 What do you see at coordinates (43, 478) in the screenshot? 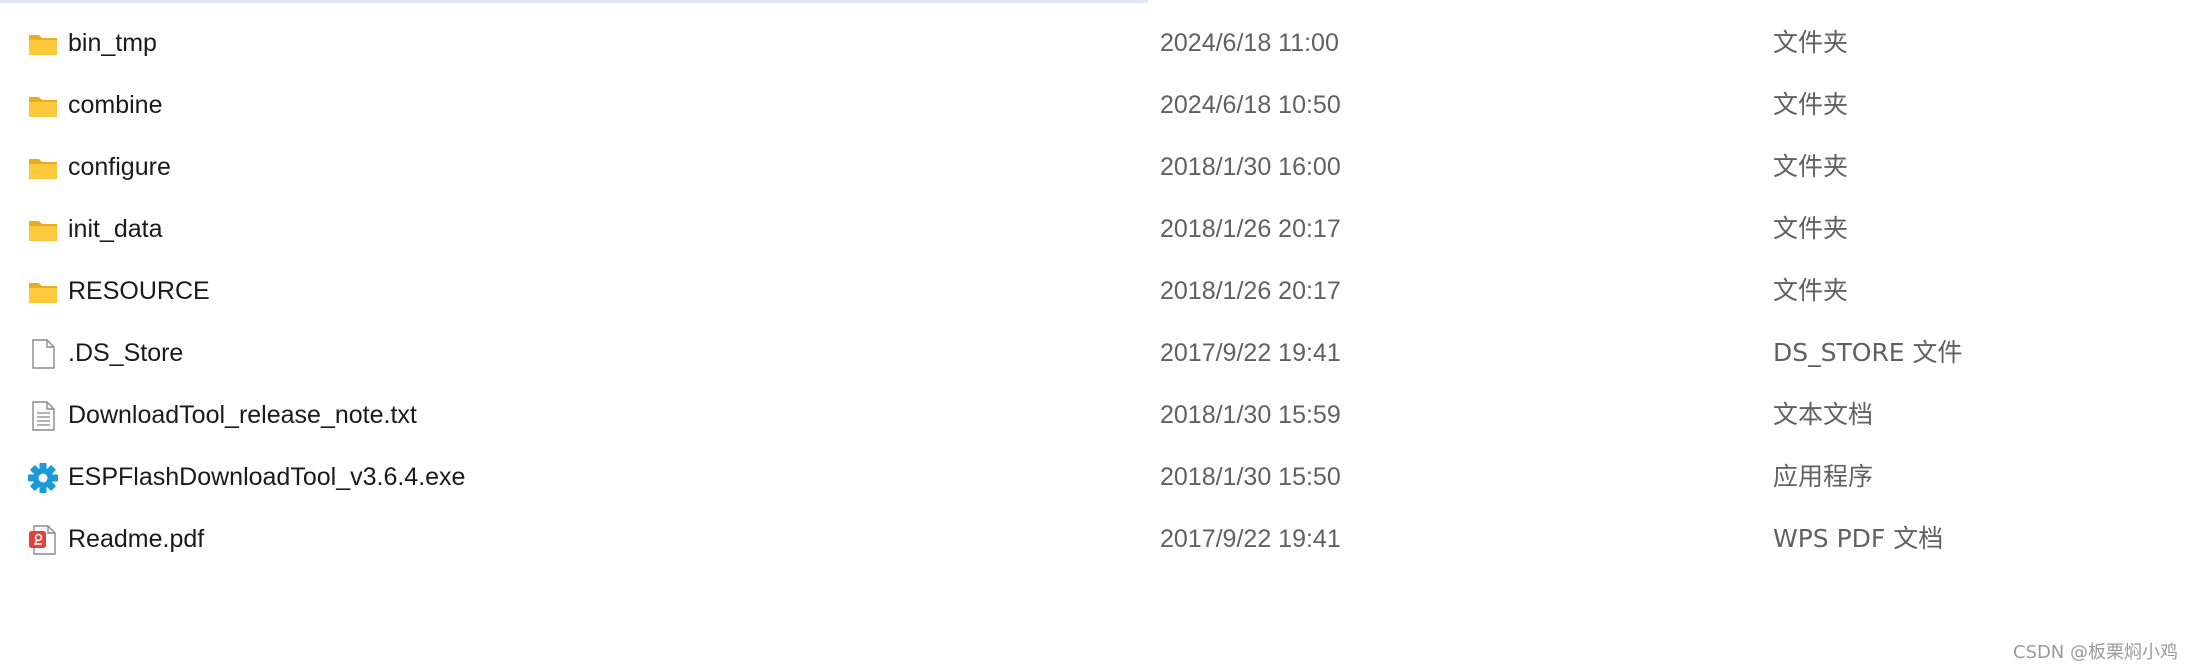
I see `gear-icon` at bounding box center [43, 478].